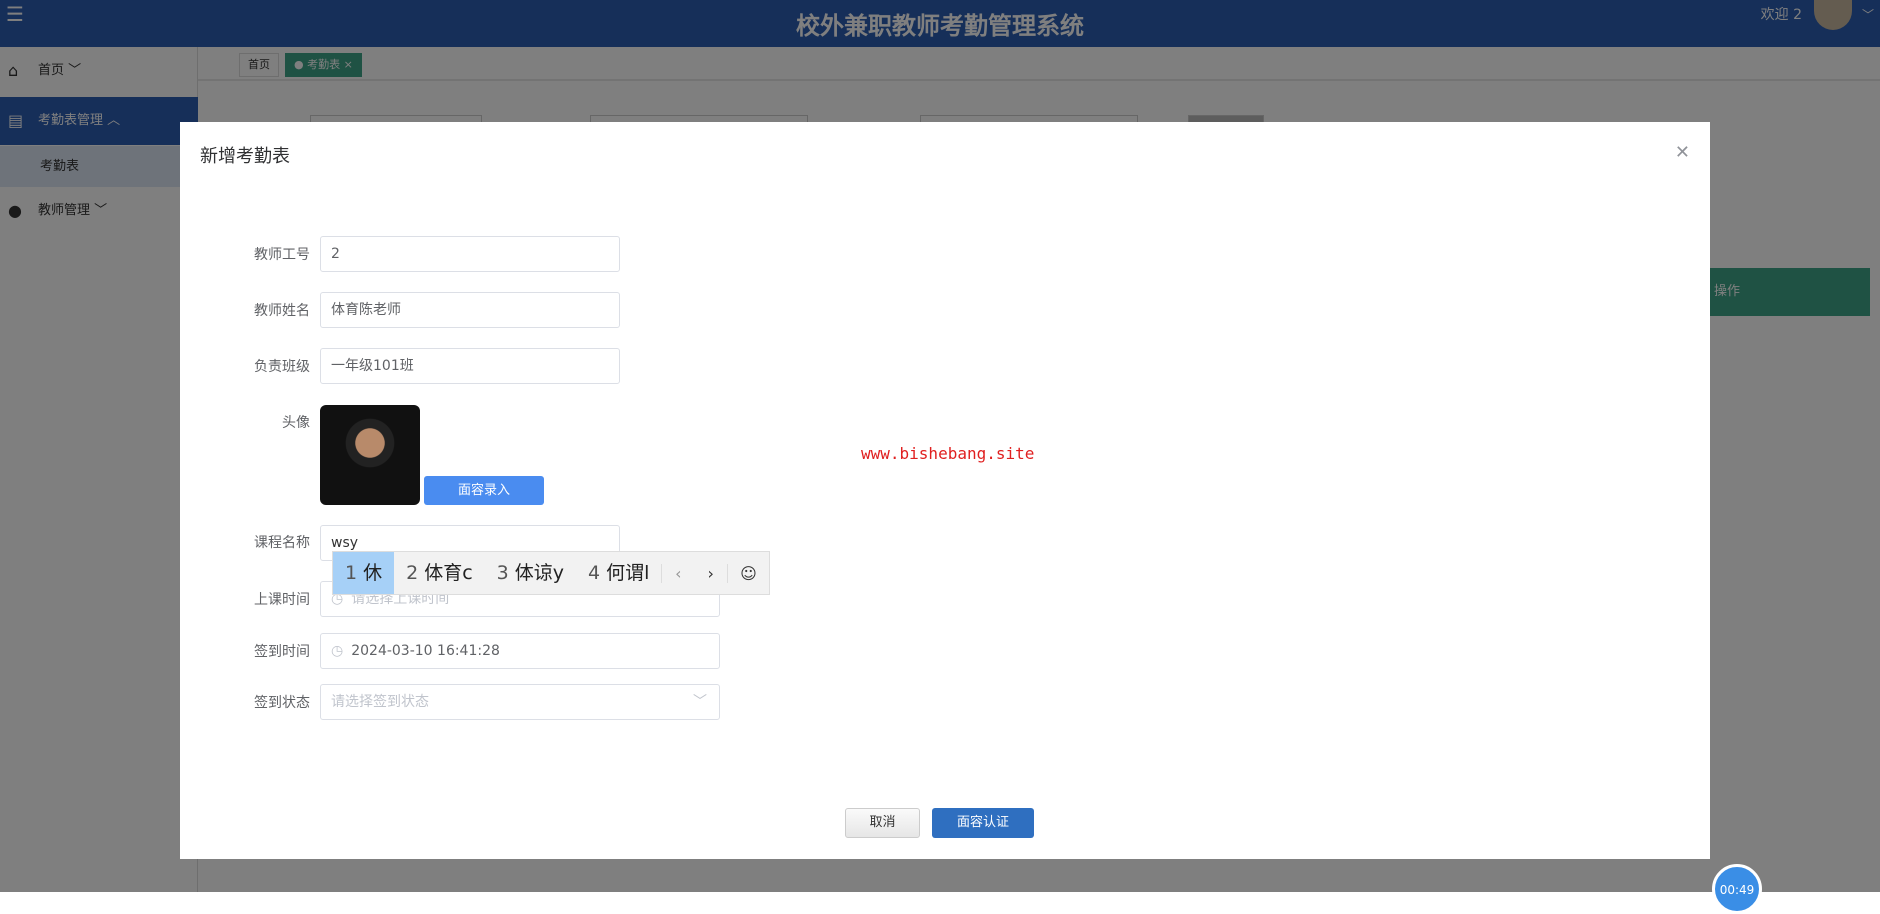 The image size is (1880, 914). What do you see at coordinates (882, 823) in the screenshot?
I see `cancel-button: 取消` at bounding box center [882, 823].